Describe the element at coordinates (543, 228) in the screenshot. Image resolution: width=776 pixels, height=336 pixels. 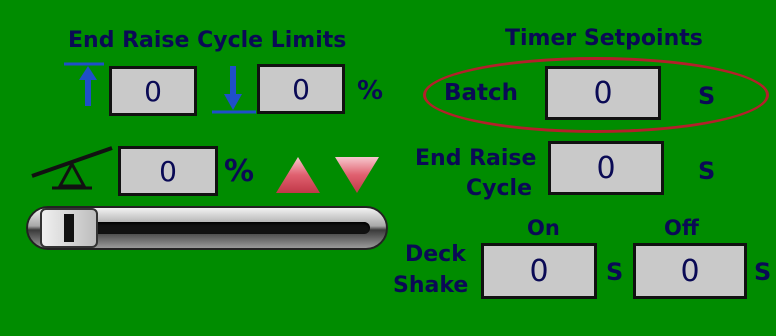
I see `deck-shake-on-label: On` at that location.